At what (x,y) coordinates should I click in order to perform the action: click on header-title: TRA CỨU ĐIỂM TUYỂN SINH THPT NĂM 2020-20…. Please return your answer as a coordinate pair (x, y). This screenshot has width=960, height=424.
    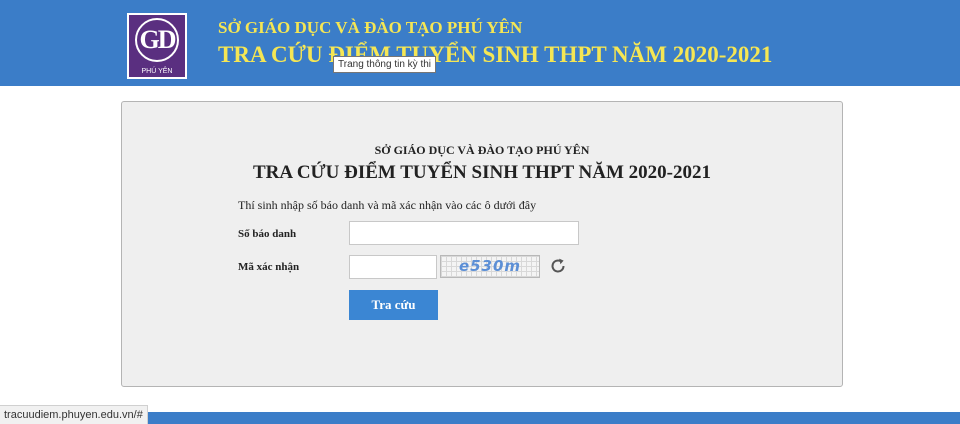
    Looking at the image, I should click on (495, 55).